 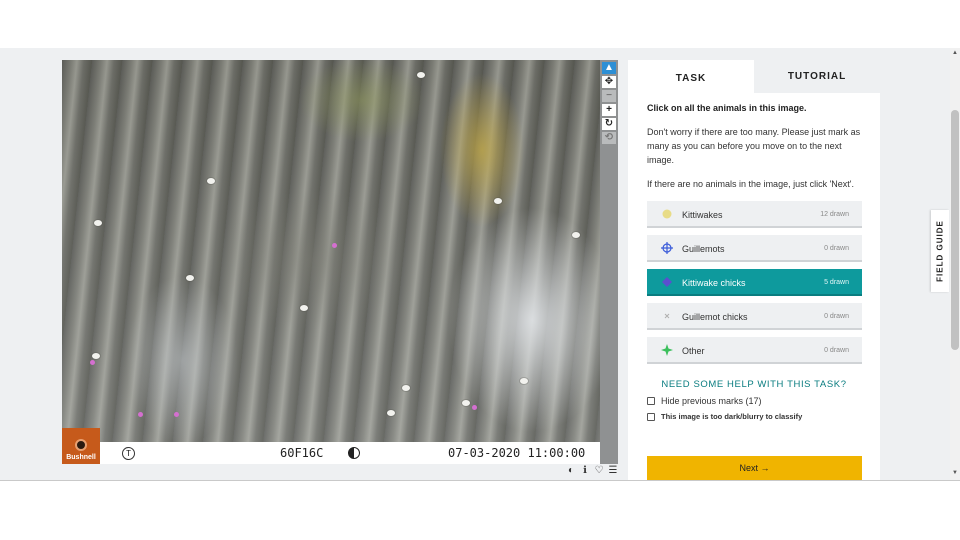 I want to click on choice-label: Other, so click(x=693, y=351).